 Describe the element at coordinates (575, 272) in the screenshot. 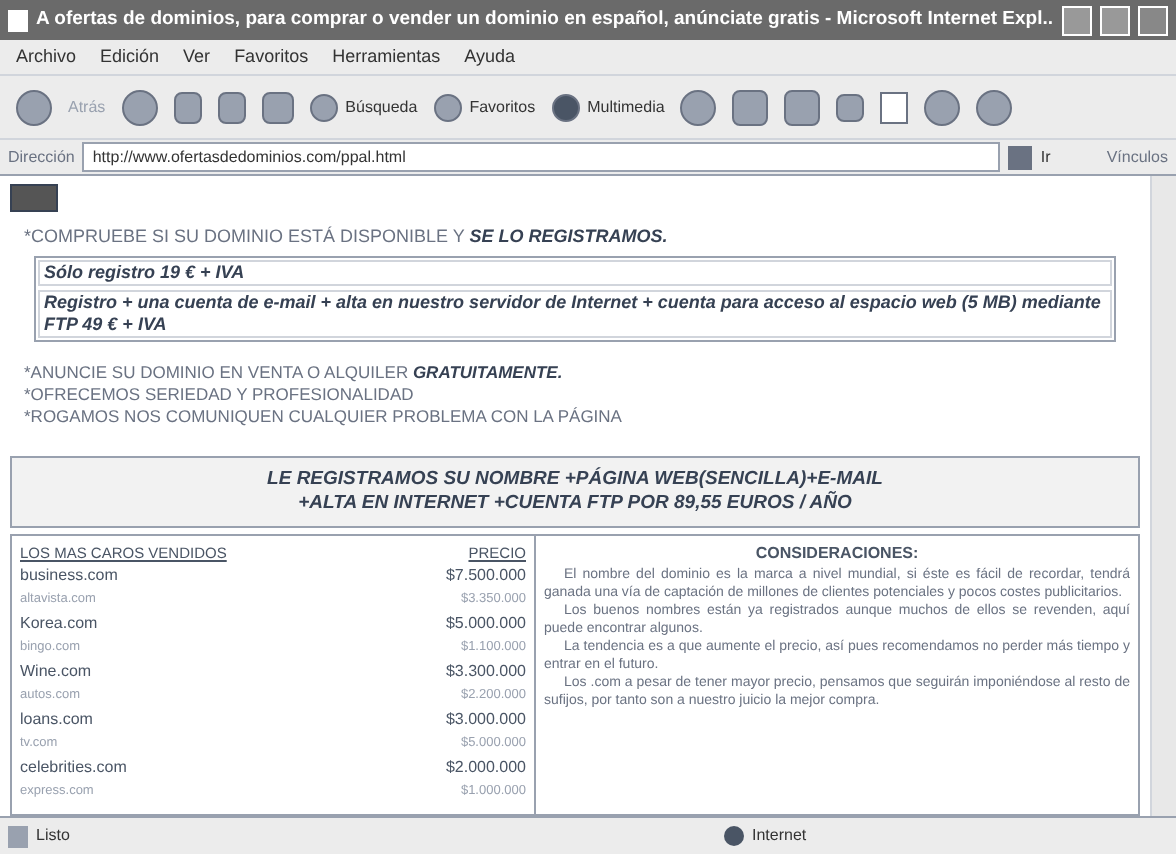

I see `offer-text: Sólo registro 19 € + IVA` at that location.